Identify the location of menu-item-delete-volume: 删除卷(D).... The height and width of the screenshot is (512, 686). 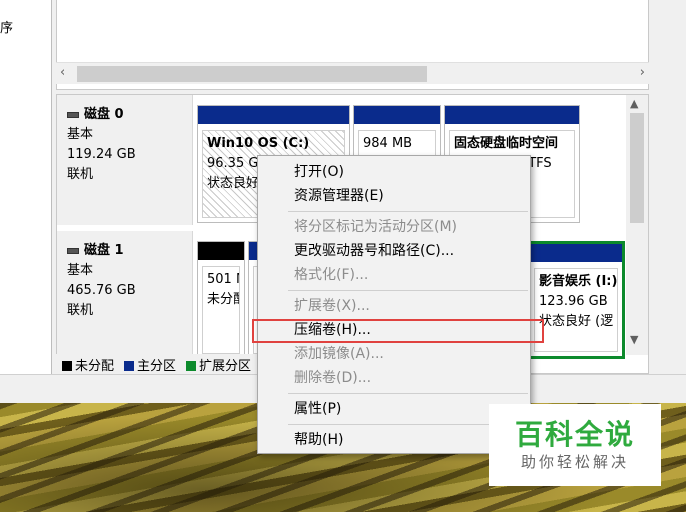
(394, 378).